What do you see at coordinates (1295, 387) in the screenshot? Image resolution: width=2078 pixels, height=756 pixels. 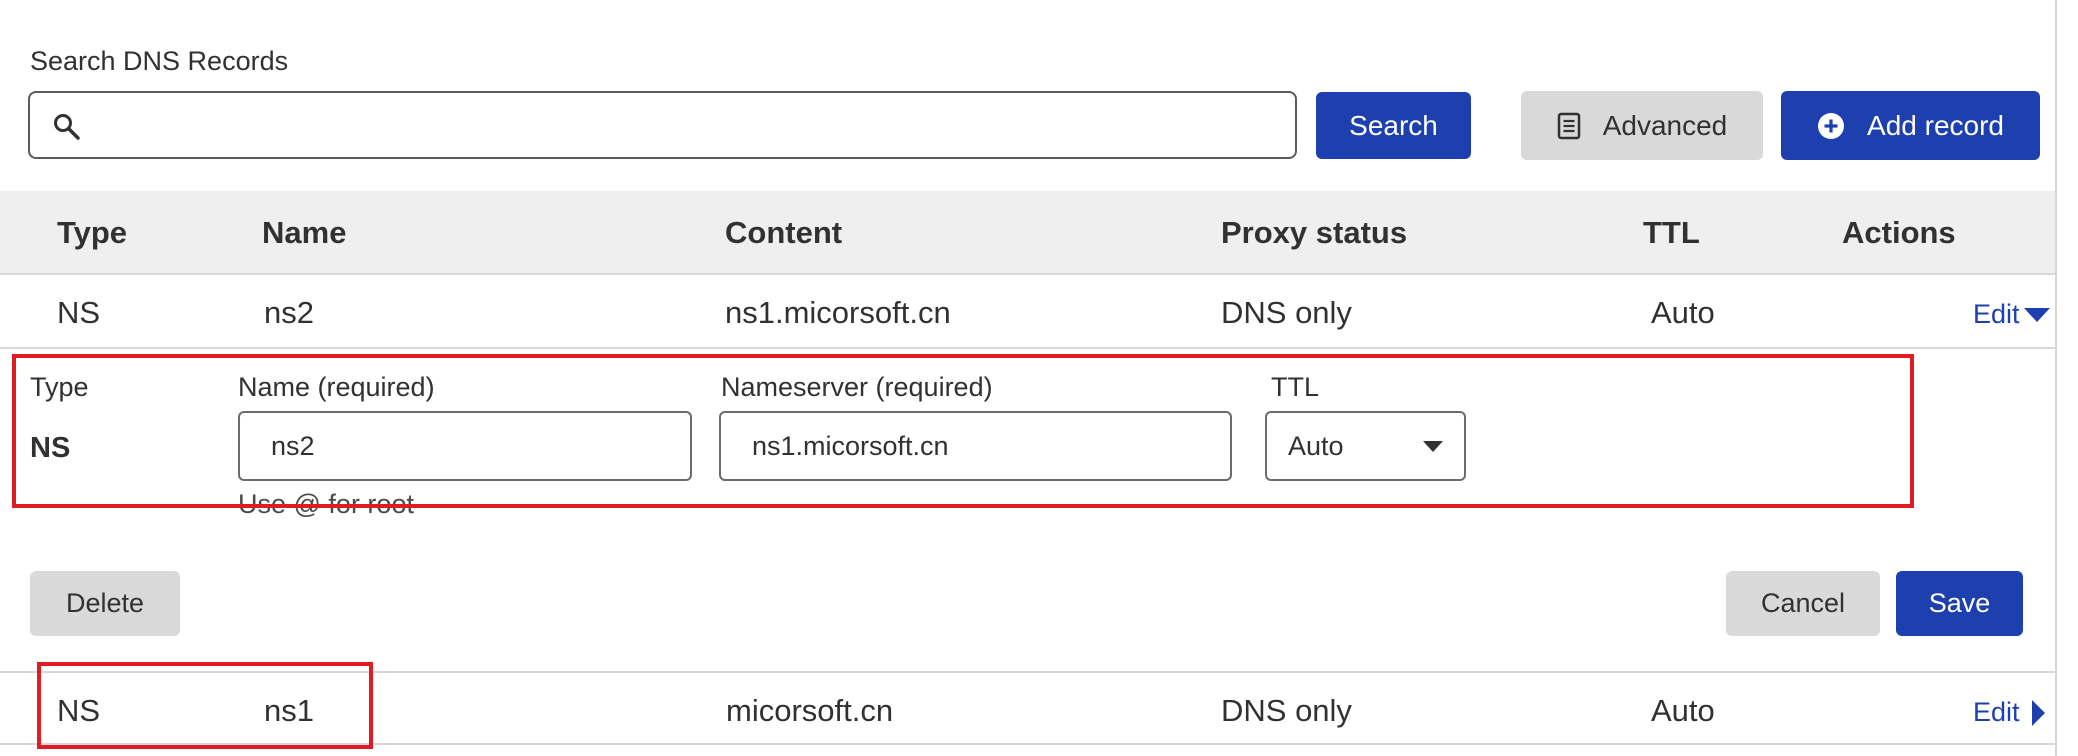 I see `ttl-field-label: TTL` at bounding box center [1295, 387].